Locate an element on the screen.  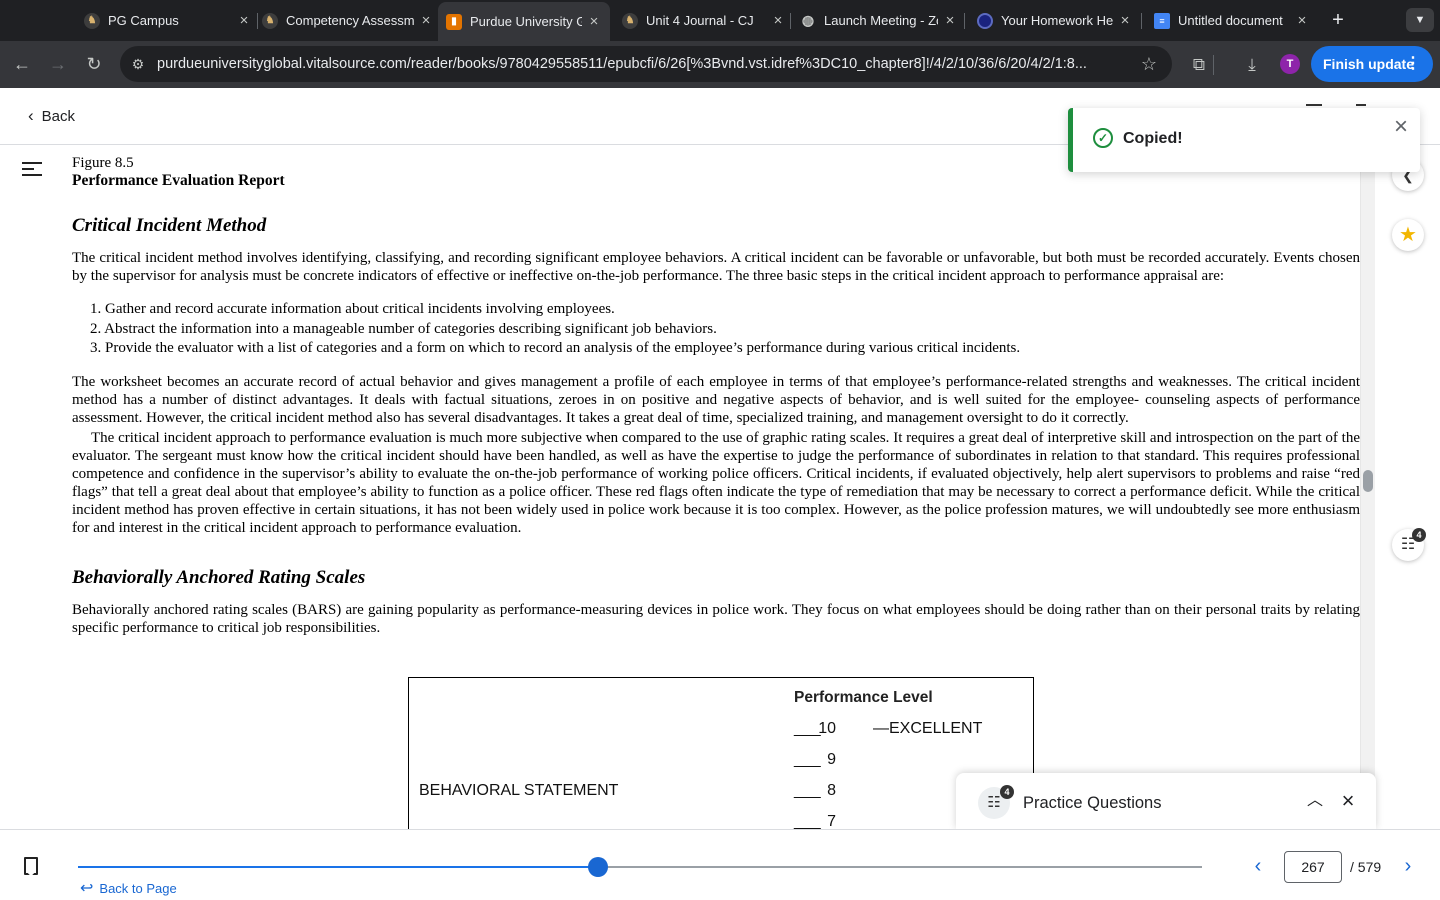
back-label: Back is located at coordinates (58, 116).